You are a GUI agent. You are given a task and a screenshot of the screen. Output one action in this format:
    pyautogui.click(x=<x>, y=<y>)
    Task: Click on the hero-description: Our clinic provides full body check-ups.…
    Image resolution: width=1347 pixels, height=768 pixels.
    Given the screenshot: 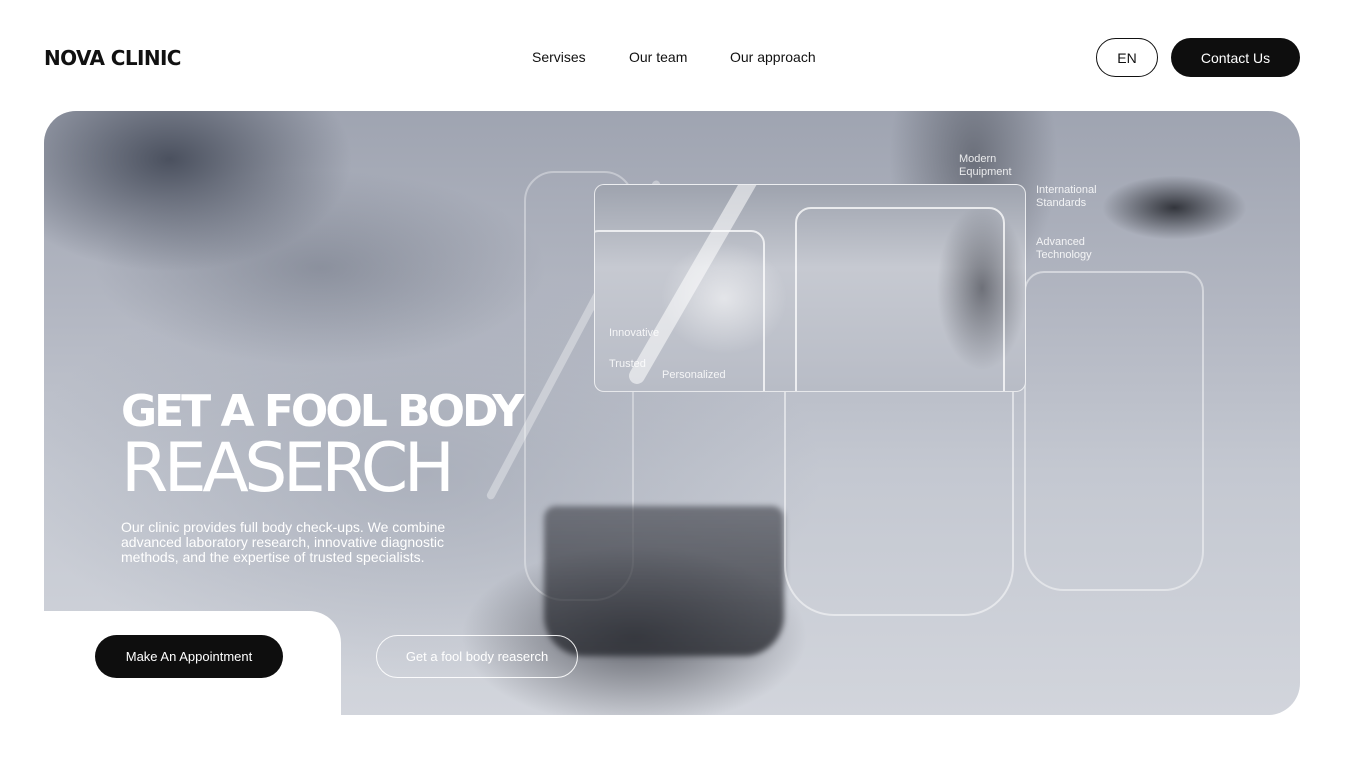 What is the action you would take?
    pyautogui.click(x=283, y=542)
    